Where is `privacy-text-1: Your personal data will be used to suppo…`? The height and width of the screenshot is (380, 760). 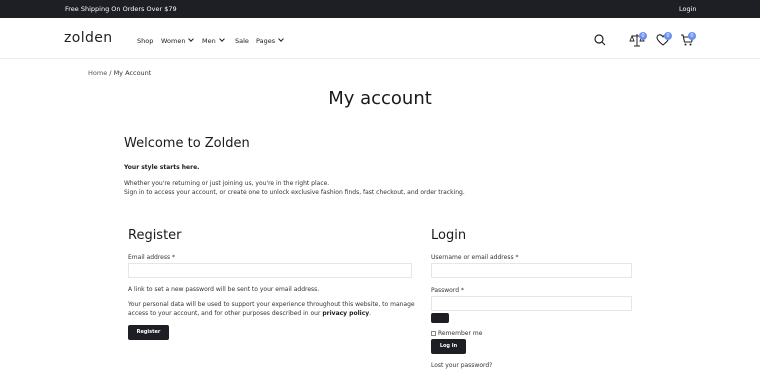 privacy-text-1: Your personal data will be used to suppo… is located at coordinates (271, 304).